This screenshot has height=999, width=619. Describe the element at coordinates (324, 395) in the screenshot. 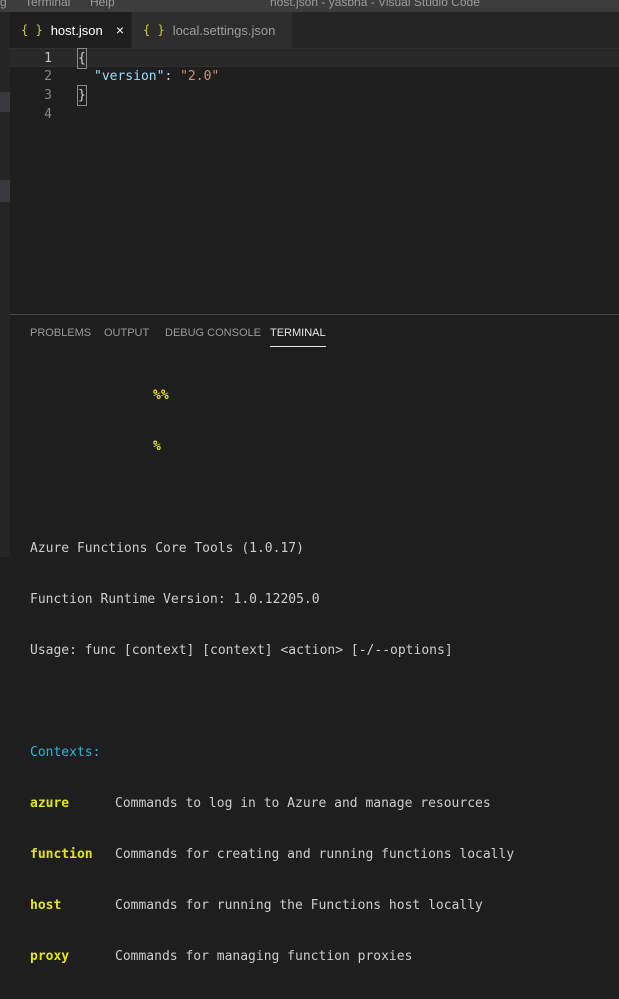

I see `terminal-line: %%` at that location.